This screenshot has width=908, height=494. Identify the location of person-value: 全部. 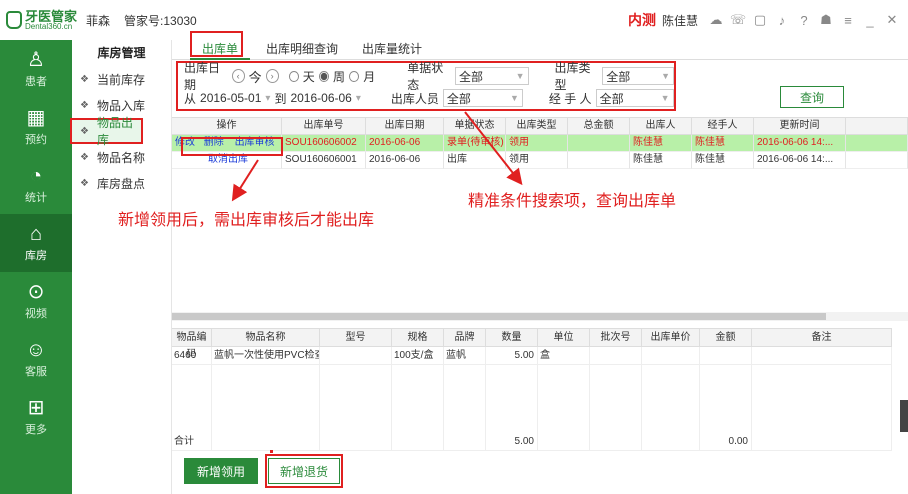
(458, 98).